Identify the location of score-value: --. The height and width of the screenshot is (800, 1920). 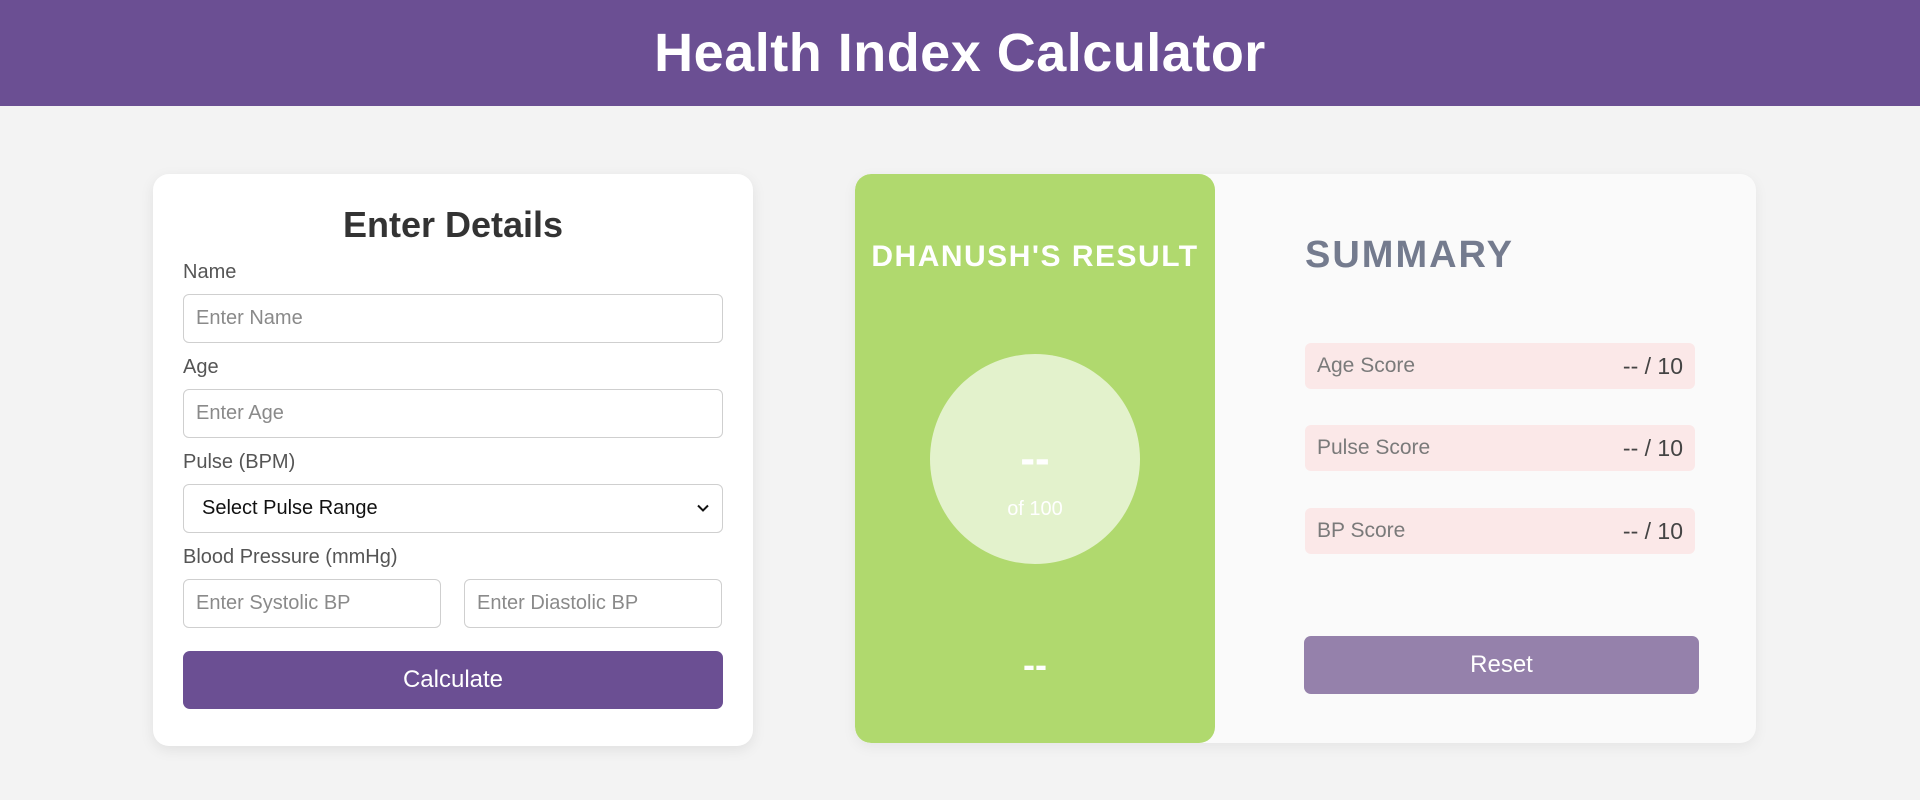
(1035, 458).